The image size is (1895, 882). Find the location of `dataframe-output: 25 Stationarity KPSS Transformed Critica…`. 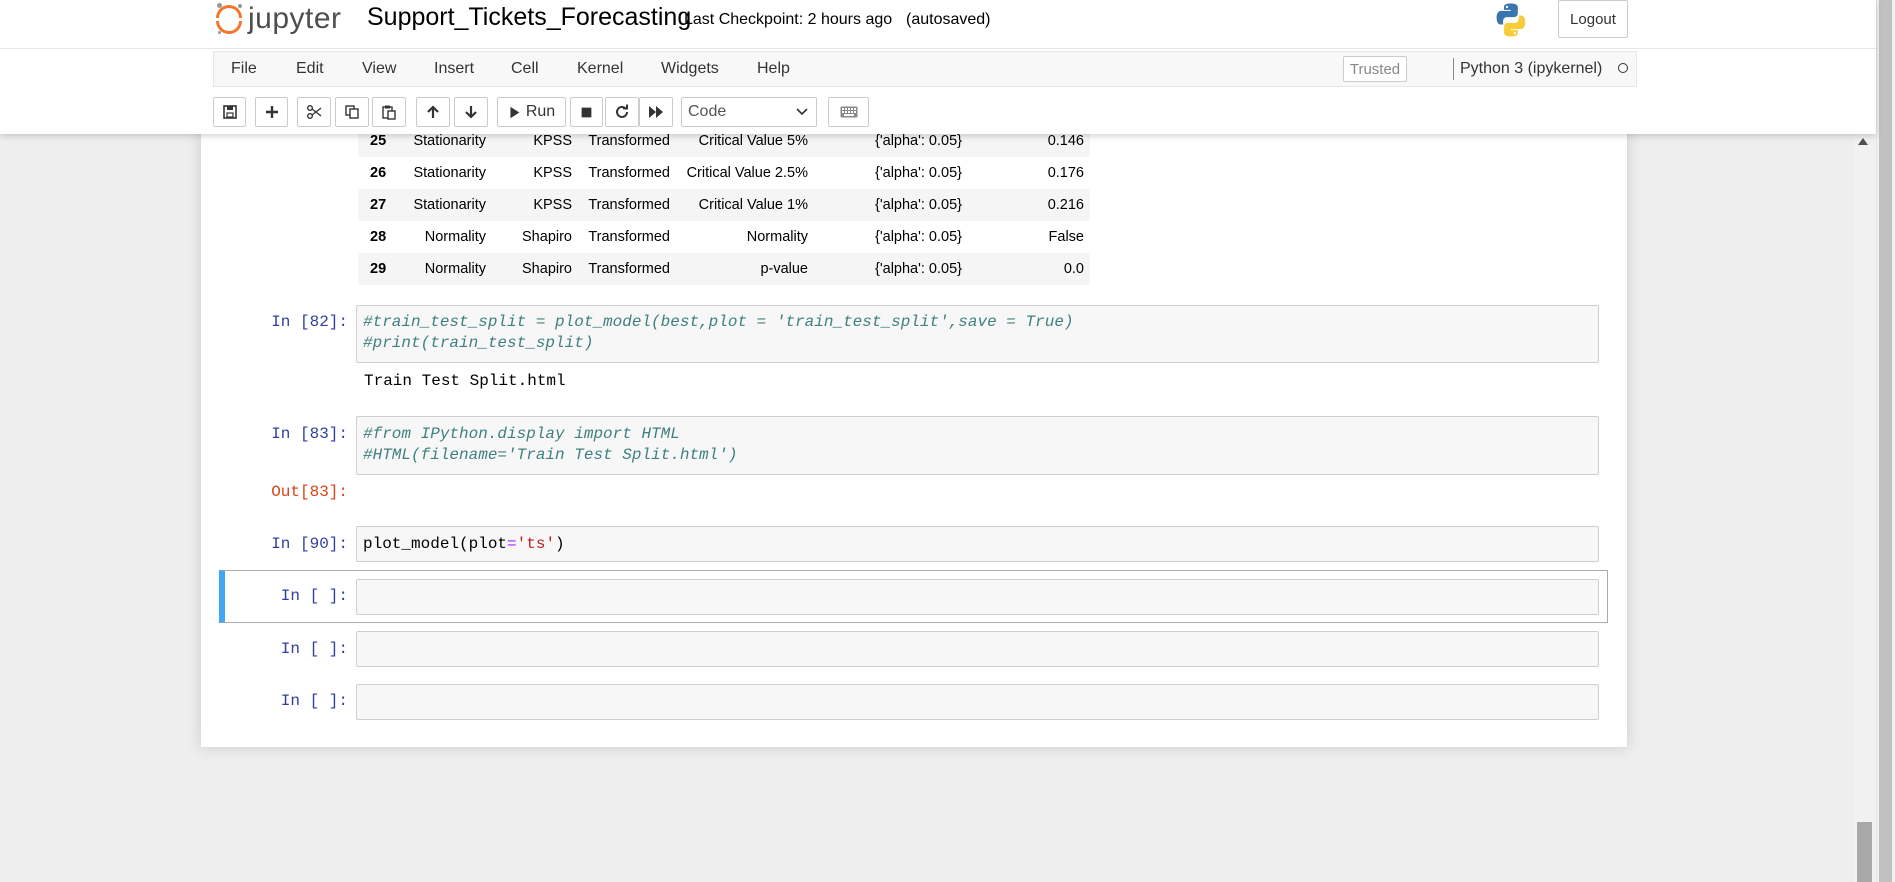

dataframe-output: 25 Stationarity KPSS Transformed Critica… is located at coordinates (724, 205).